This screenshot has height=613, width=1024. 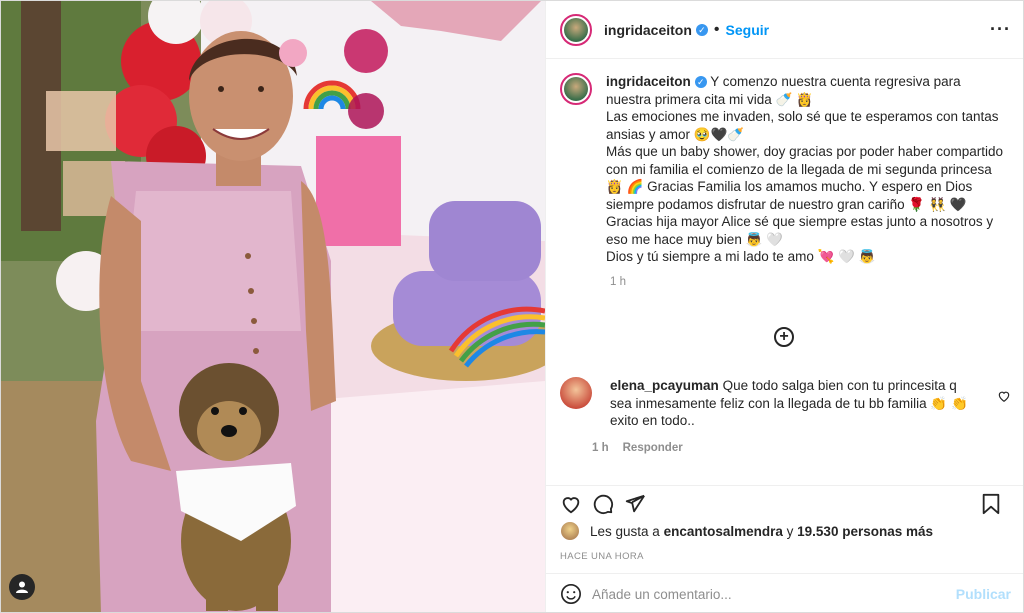 What do you see at coordinates (648, 30) in the screenshot?
I see `author-username: ingridaceiton` at bounding box center [648, 30].